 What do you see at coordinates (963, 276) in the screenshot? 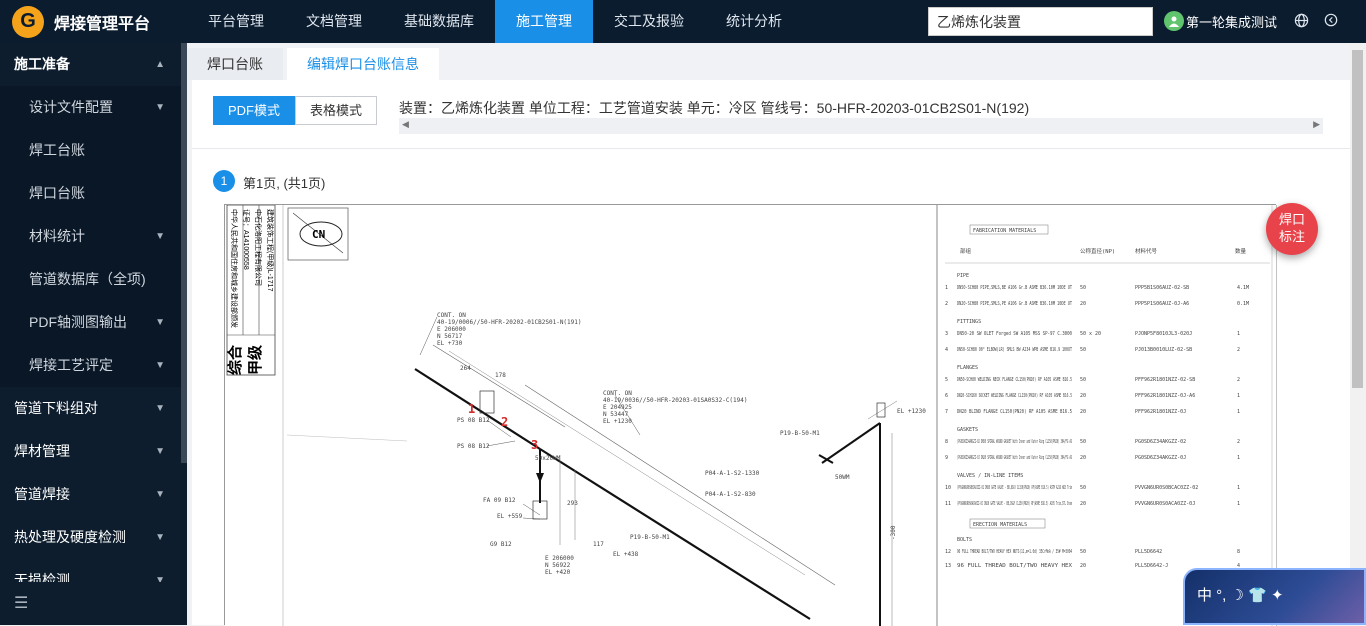
I see `section-name: PIPE` at bounding box center [963, 276].